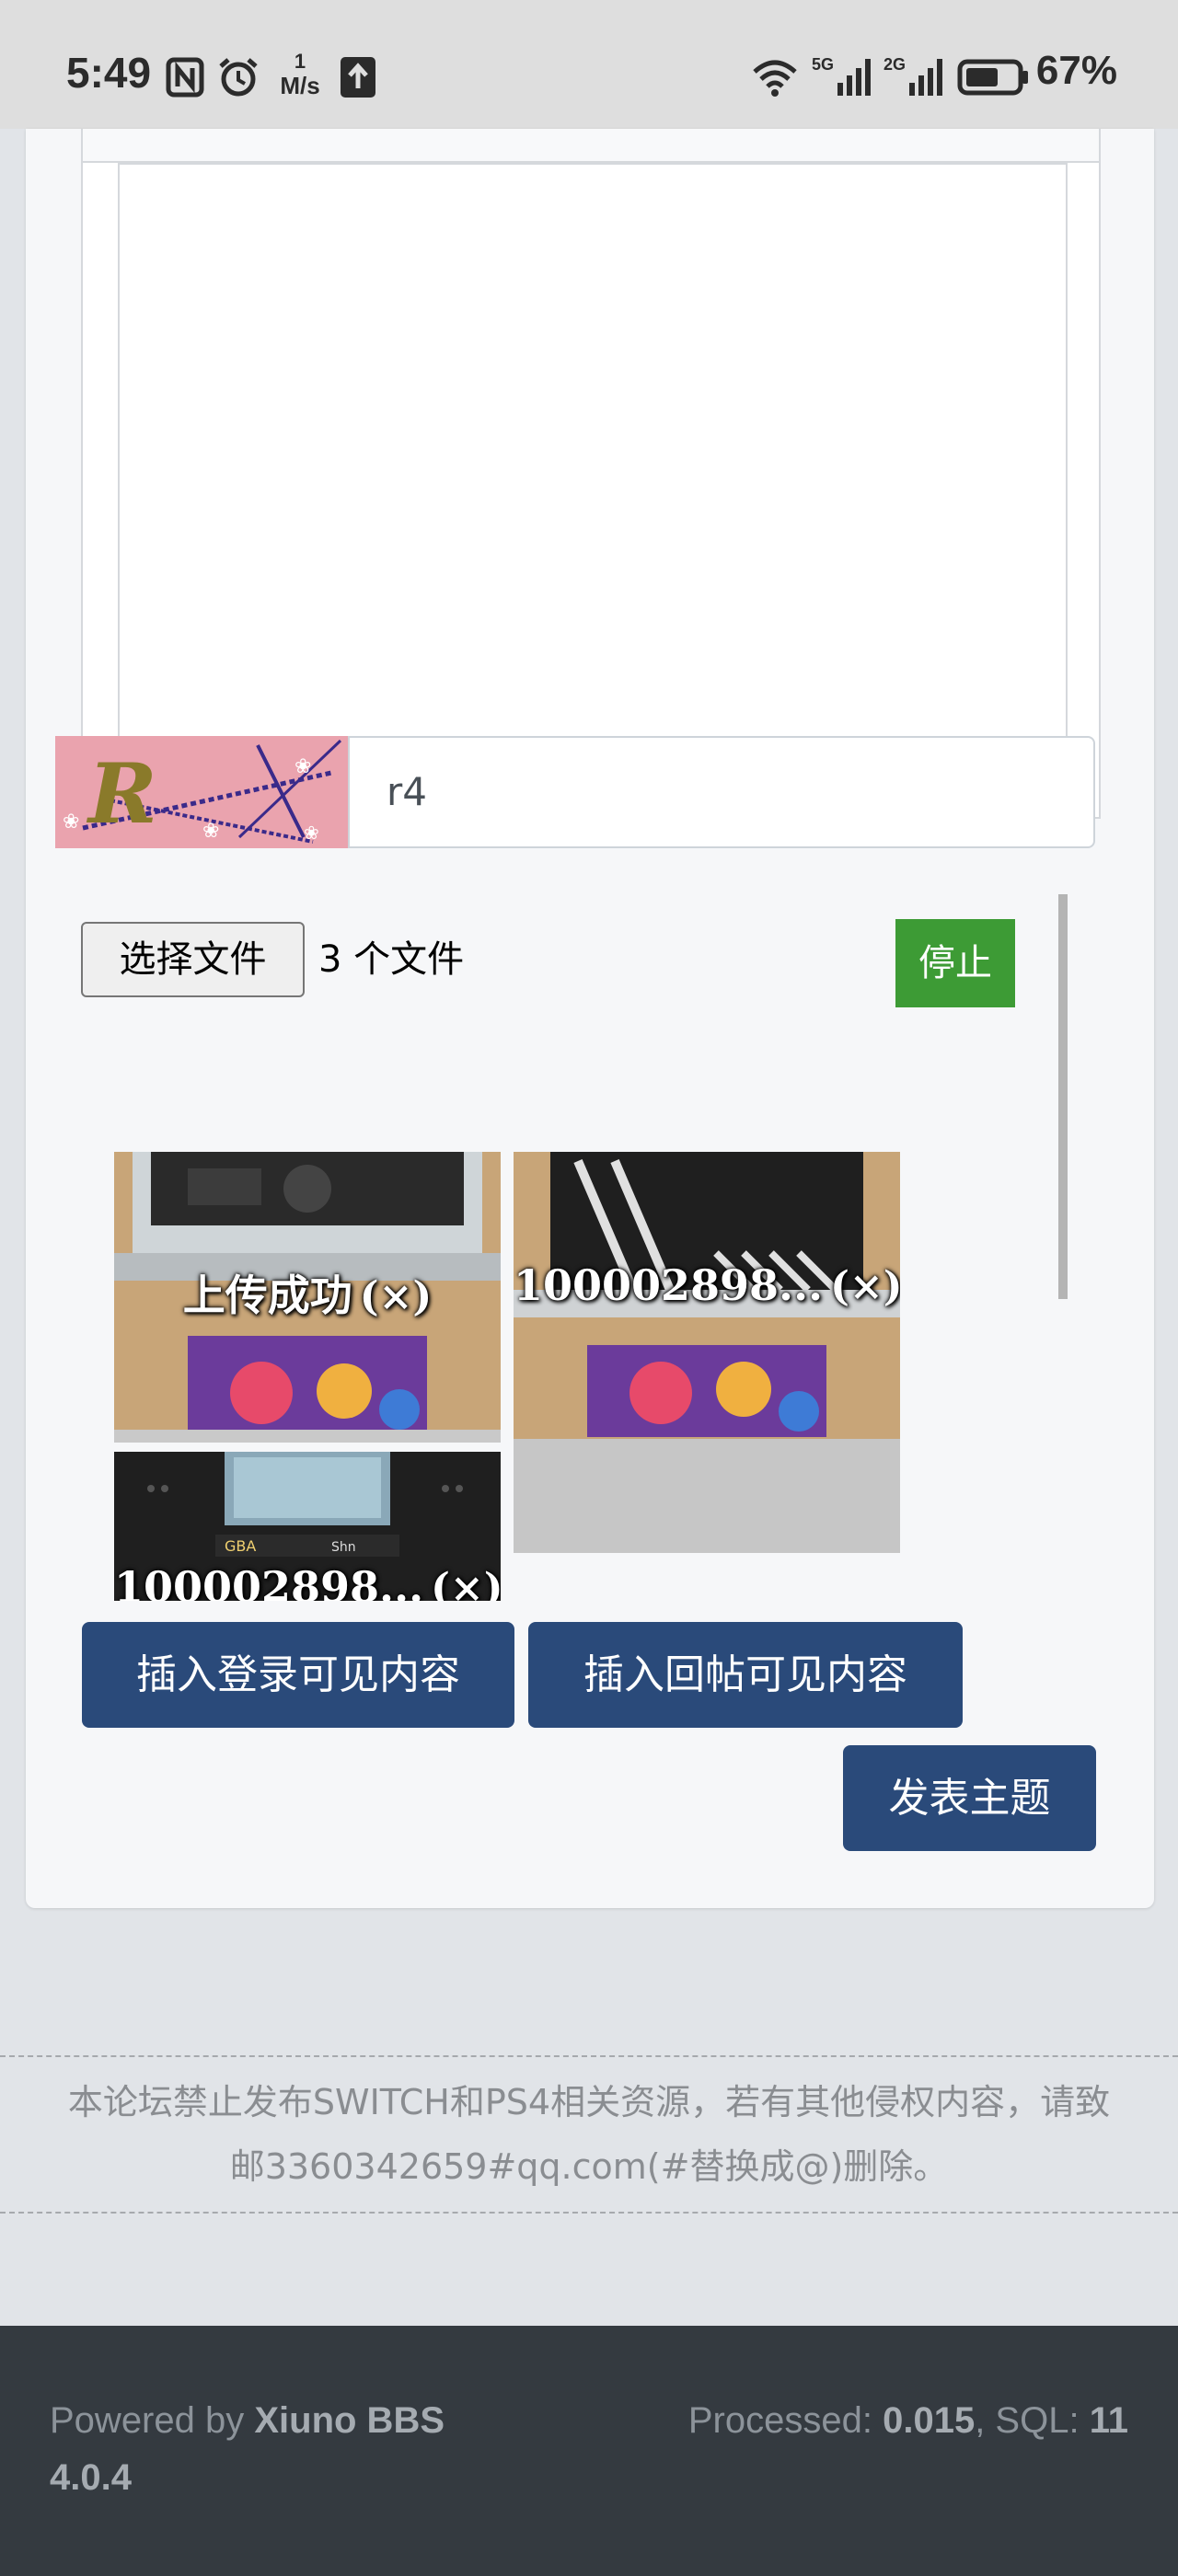  What do you see at coordinates (745, 1675) in the screenshot?
I see `insert-reply-visible-button: 插入回帖可见内容` at bounding box center [745, 1675].